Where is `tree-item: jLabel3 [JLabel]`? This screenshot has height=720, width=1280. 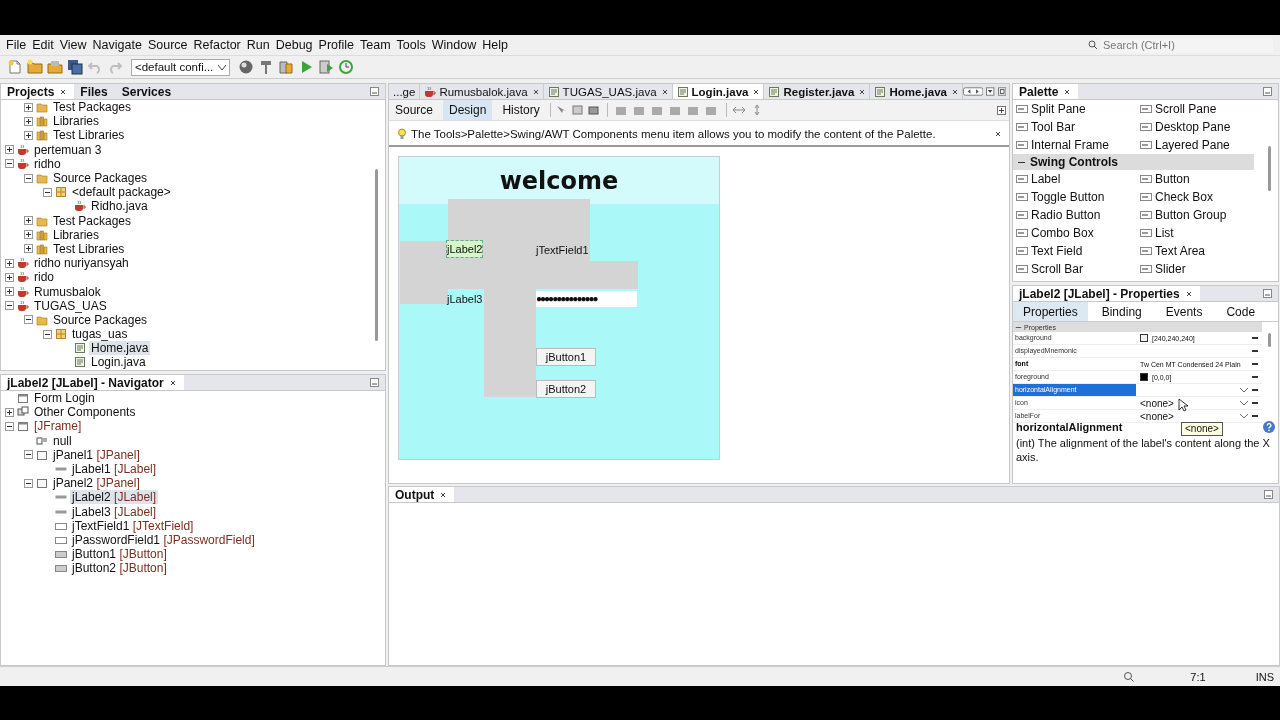
tree-item: jLabel3 [JLabel] is located at coordinates (114, 511).